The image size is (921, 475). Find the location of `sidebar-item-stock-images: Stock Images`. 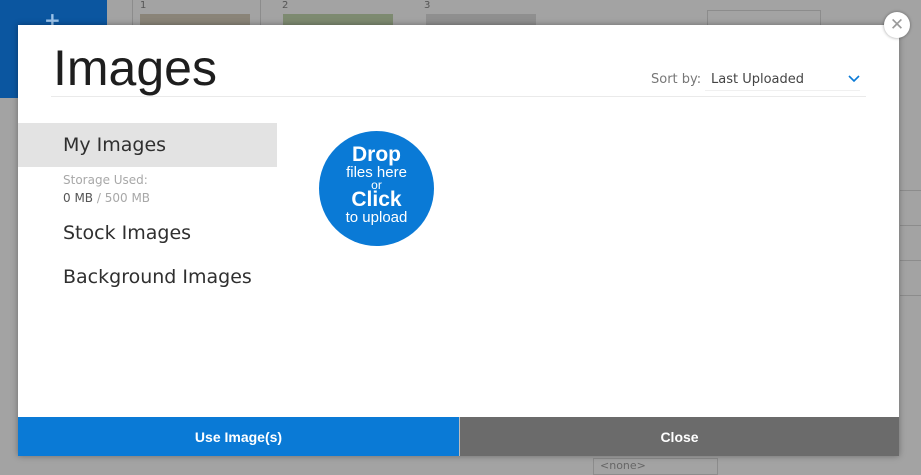

sidebar-item-stock-images: Stock Images is located at coordinates (147, 233).